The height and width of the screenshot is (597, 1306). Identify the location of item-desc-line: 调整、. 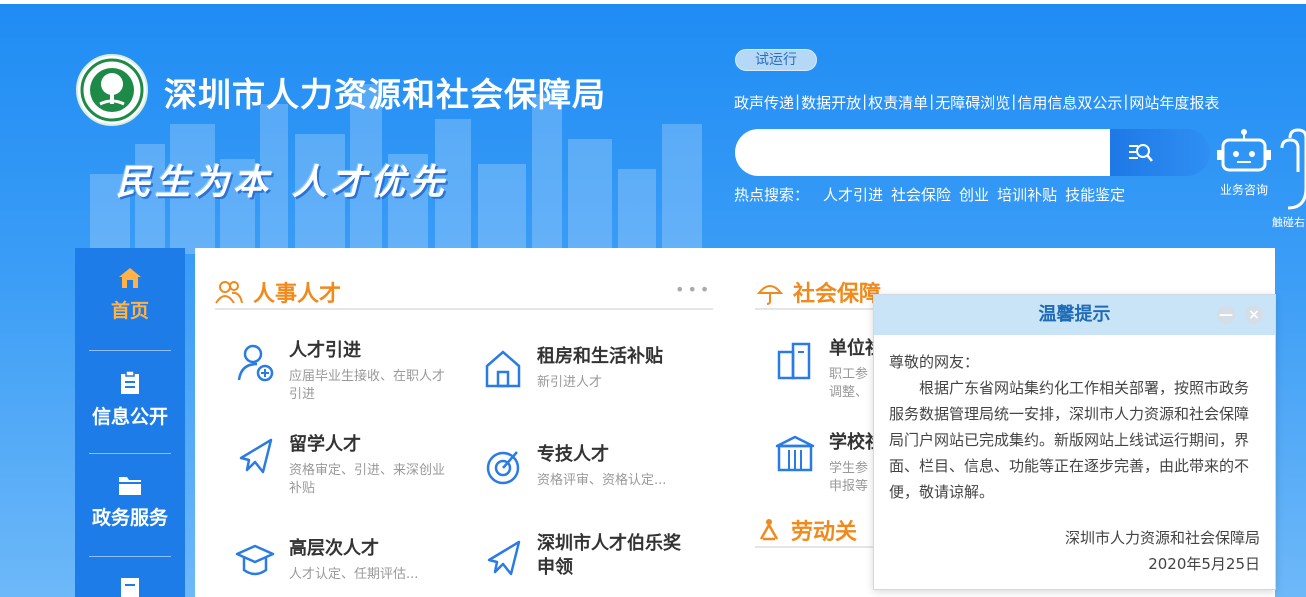
(849, 392).